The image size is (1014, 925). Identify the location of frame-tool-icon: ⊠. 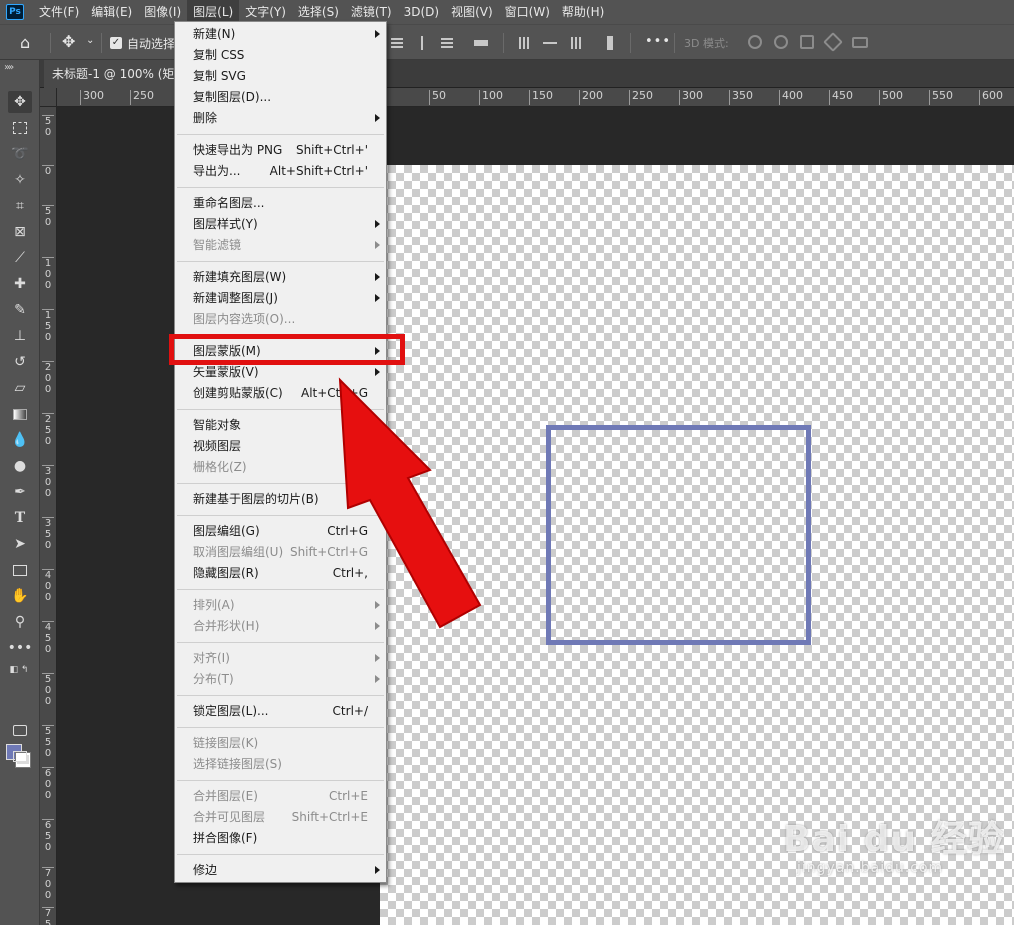
(20, 232).